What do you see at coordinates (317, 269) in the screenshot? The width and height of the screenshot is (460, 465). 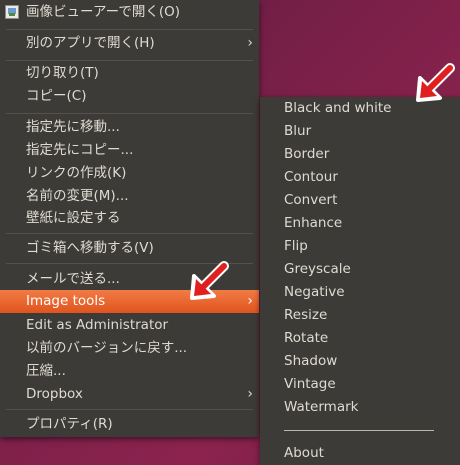 I see `submenu-item-label: Greyscale` at bounding box center [317, 269].